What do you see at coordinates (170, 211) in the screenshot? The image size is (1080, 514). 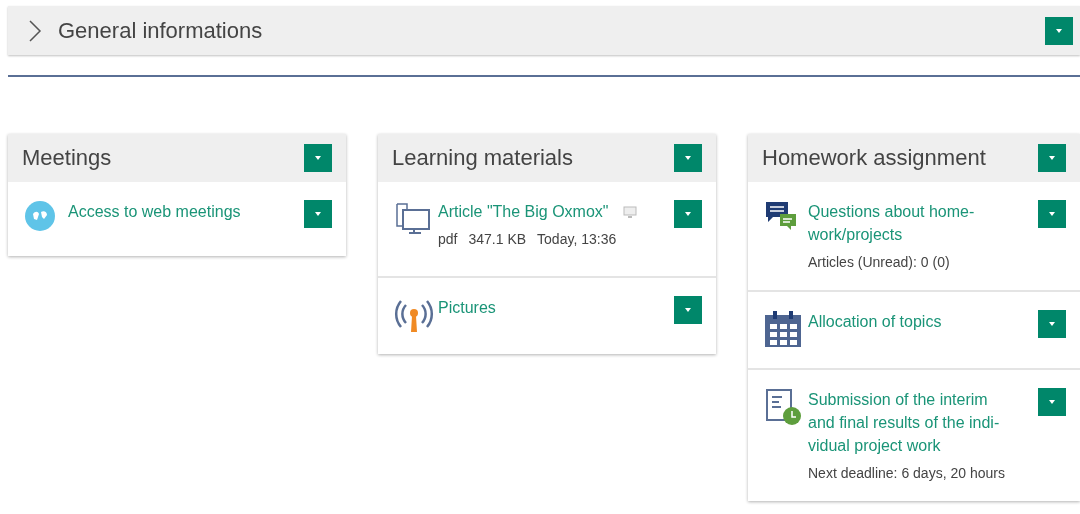 I see `item-link: Access to web meetings` at bounding box center [170, 211].